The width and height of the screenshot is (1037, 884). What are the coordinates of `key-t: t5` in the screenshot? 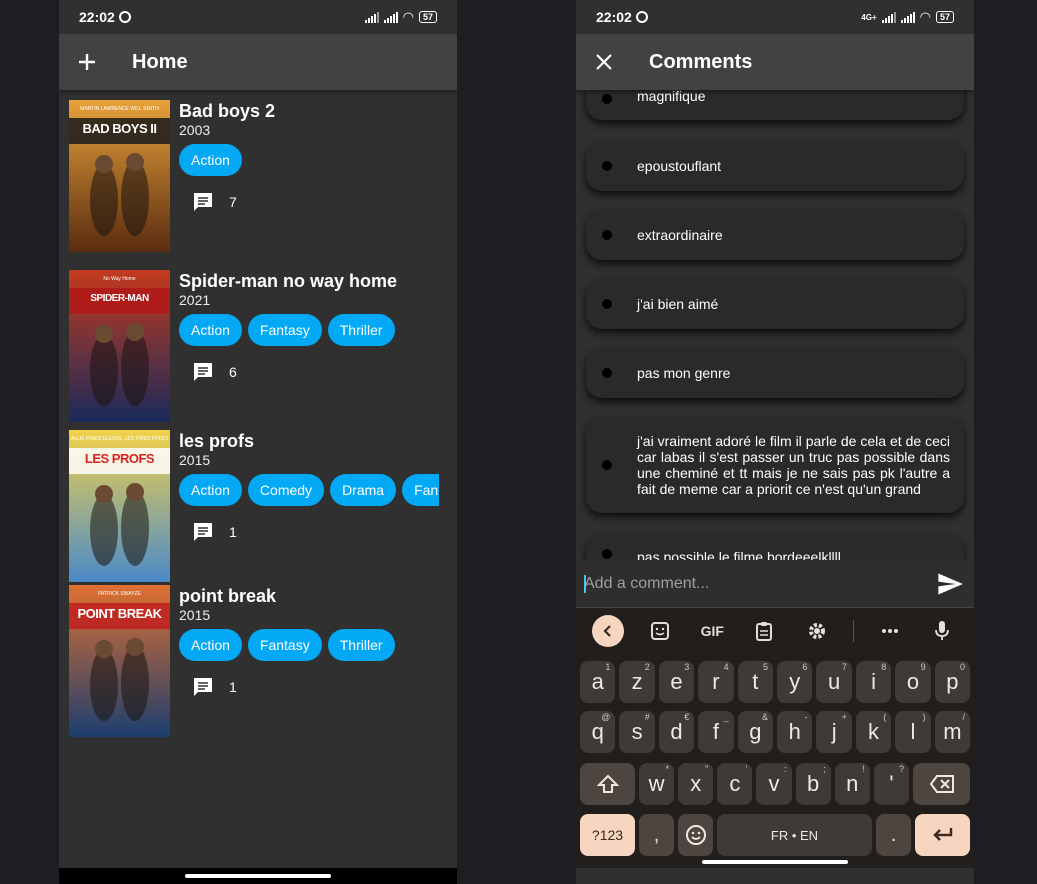 It's located at (755, 682).